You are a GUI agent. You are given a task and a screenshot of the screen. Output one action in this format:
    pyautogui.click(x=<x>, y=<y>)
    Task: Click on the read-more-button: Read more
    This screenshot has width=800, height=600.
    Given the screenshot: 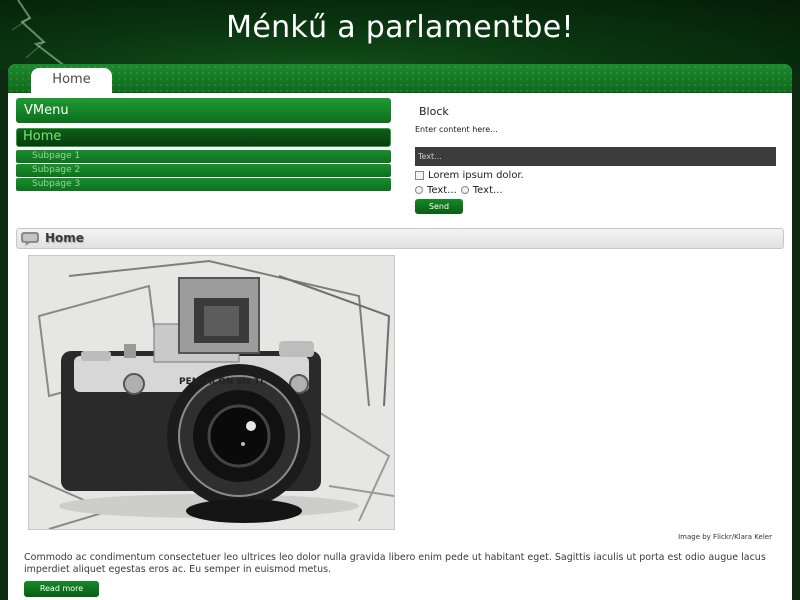 What is the action you would take?
    pyautogui.click(x=61, y=589)
    